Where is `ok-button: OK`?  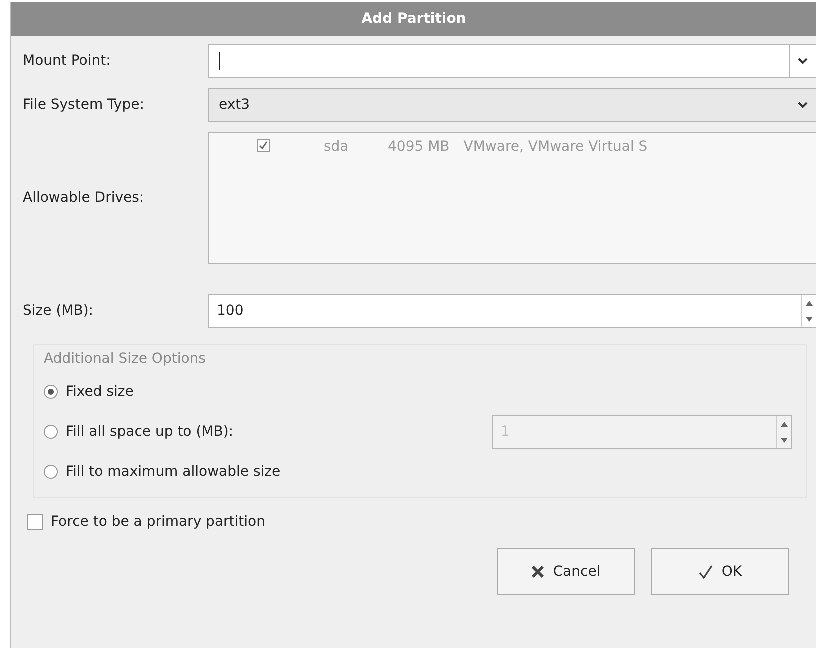 ok-button: OK is located at coordinates (720, 571).